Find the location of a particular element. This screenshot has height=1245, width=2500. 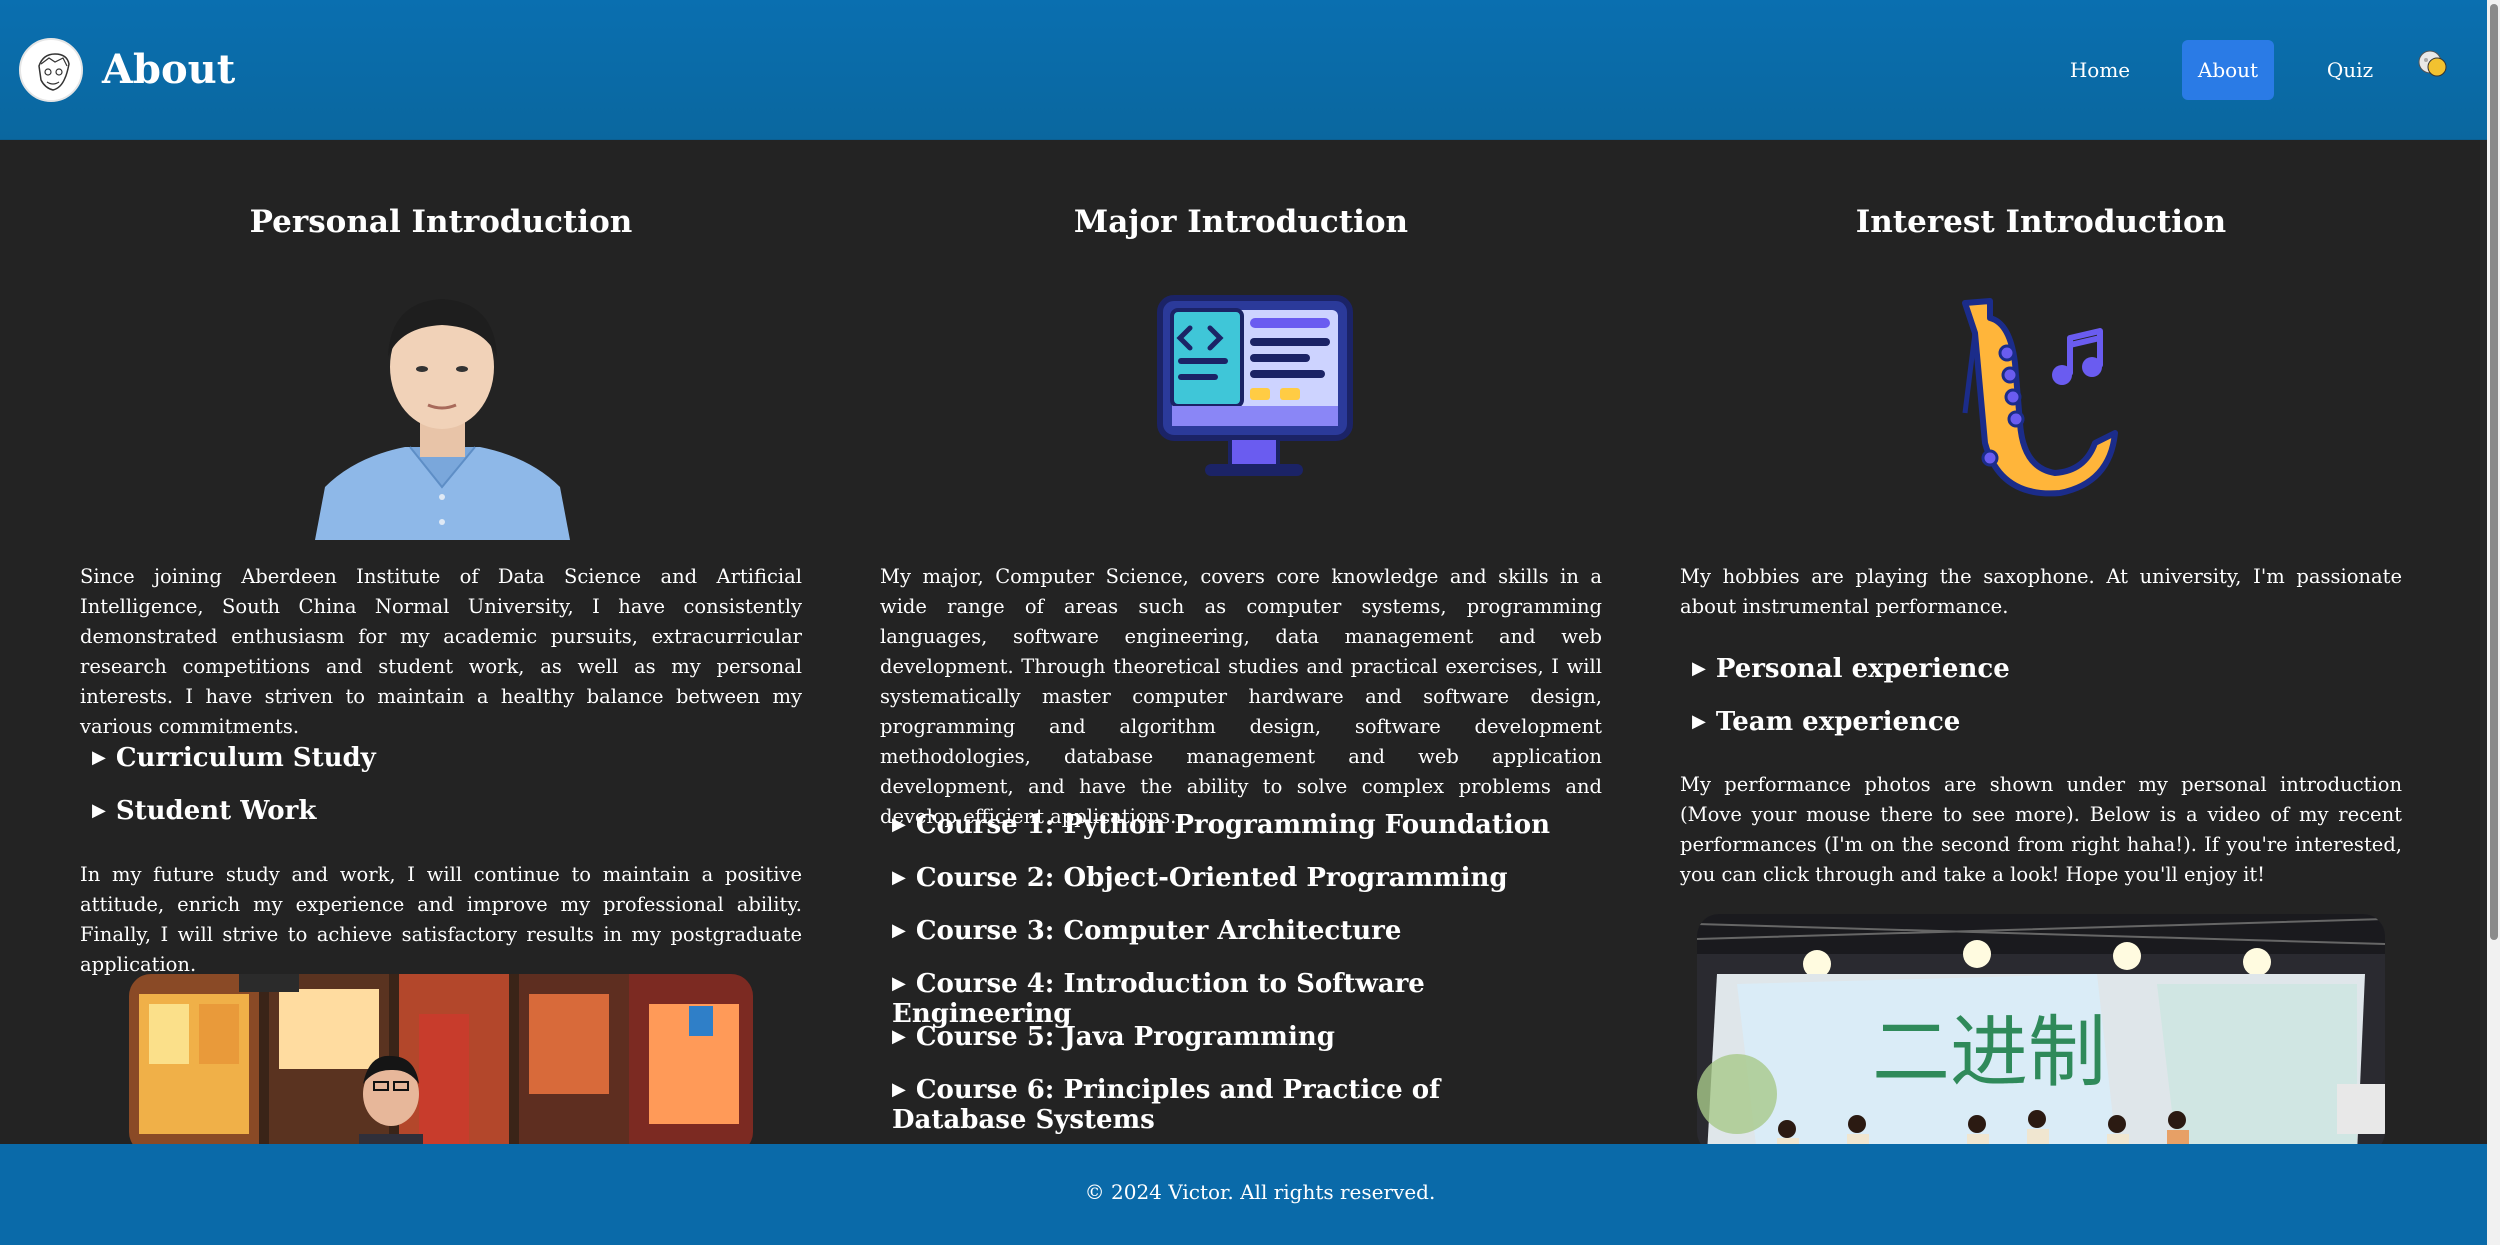

nav-about: About is located at coordinates (2228, 70).